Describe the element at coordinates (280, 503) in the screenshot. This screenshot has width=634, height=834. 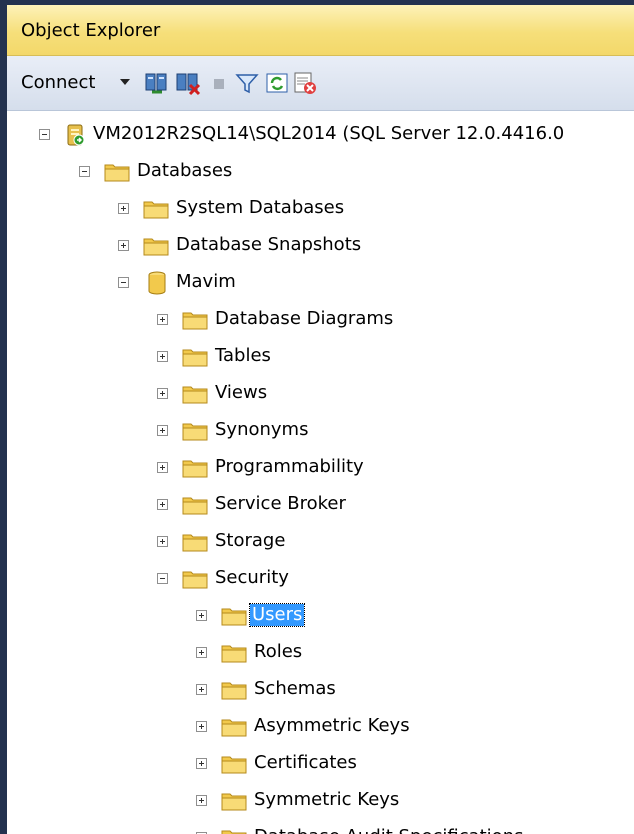
I see `service-broker-label: Service Broker` at that location.